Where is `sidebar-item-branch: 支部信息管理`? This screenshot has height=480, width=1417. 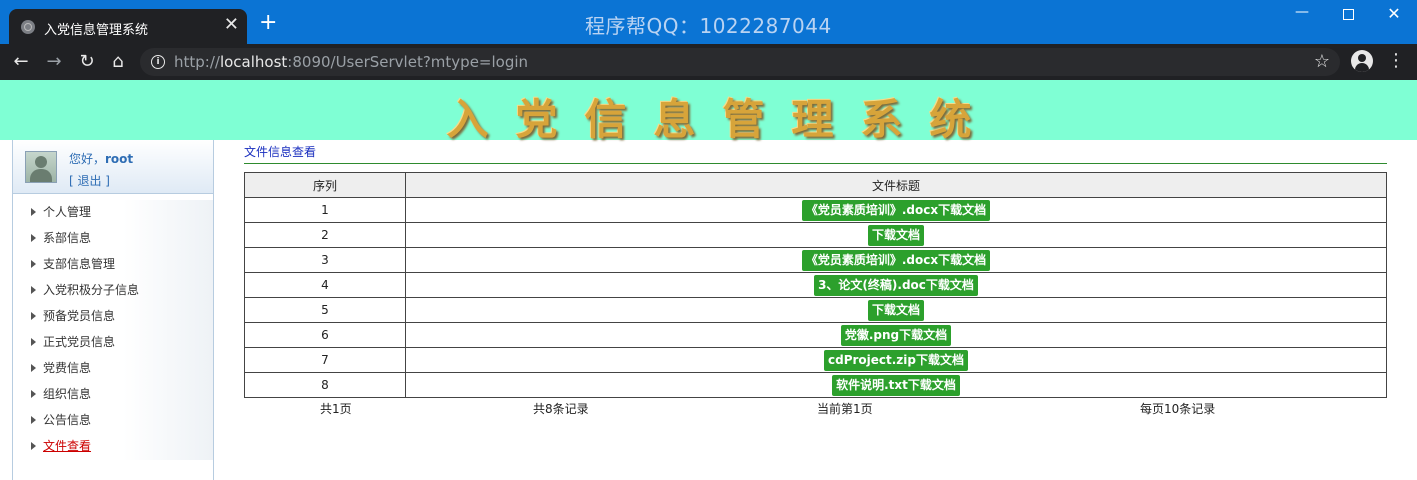 sidebar-item-branch: 支部信息管理 is located at coordinates (113, 265).